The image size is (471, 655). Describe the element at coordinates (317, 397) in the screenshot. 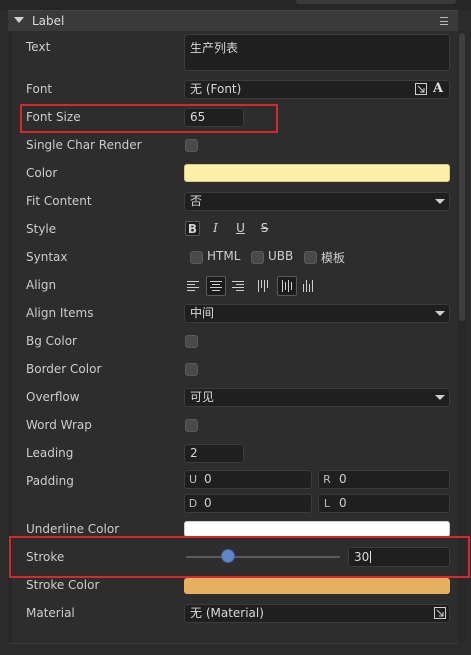

I see `overflow-dropdown: 可见` at that location.